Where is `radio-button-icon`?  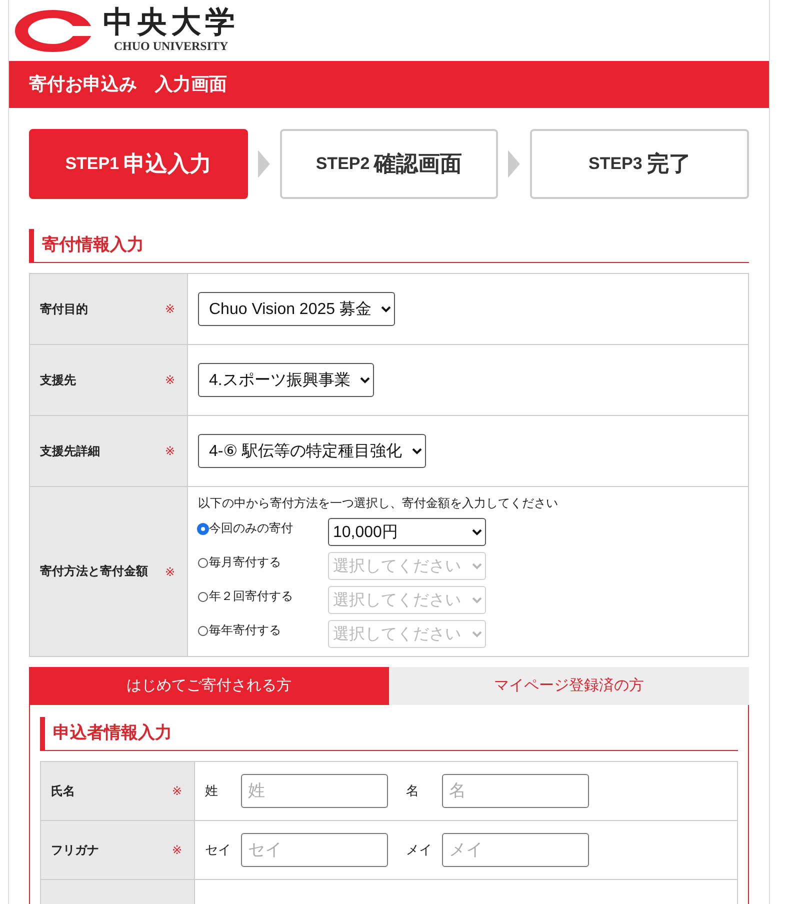 radio-button-icon is located at coordinates (203, 529).